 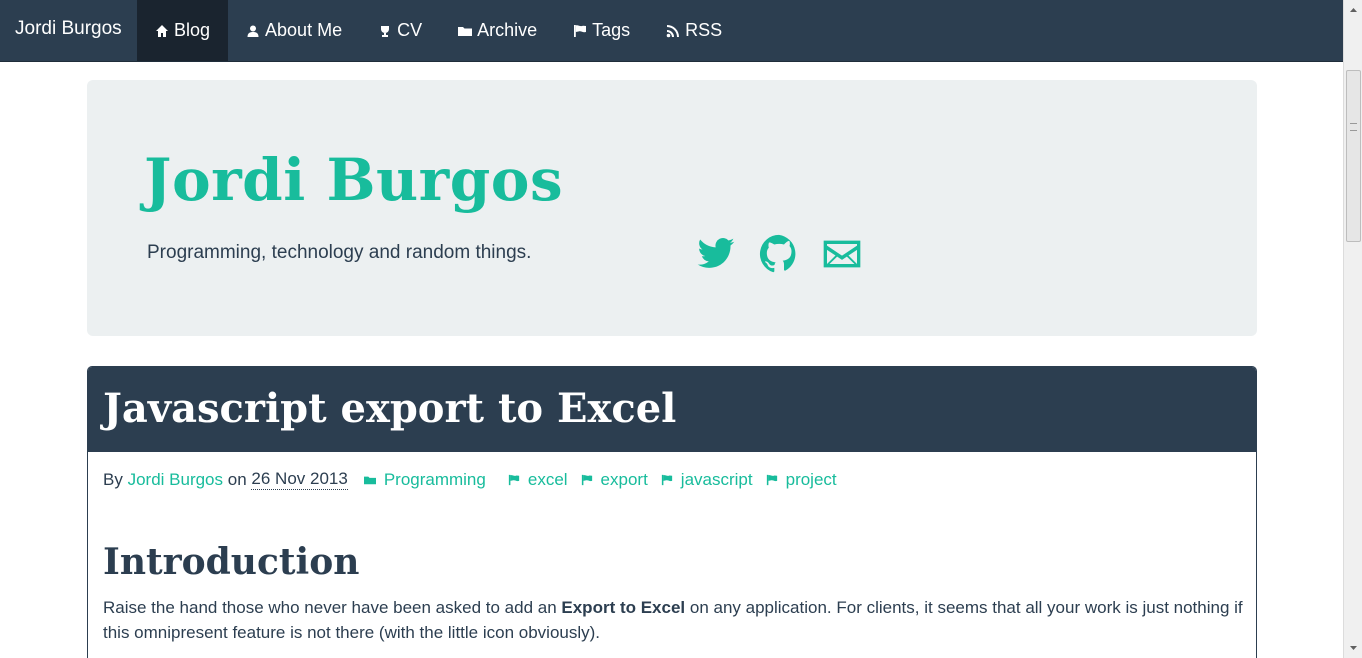 I want to click on category-link: Programming, so click(x=424, y=479).